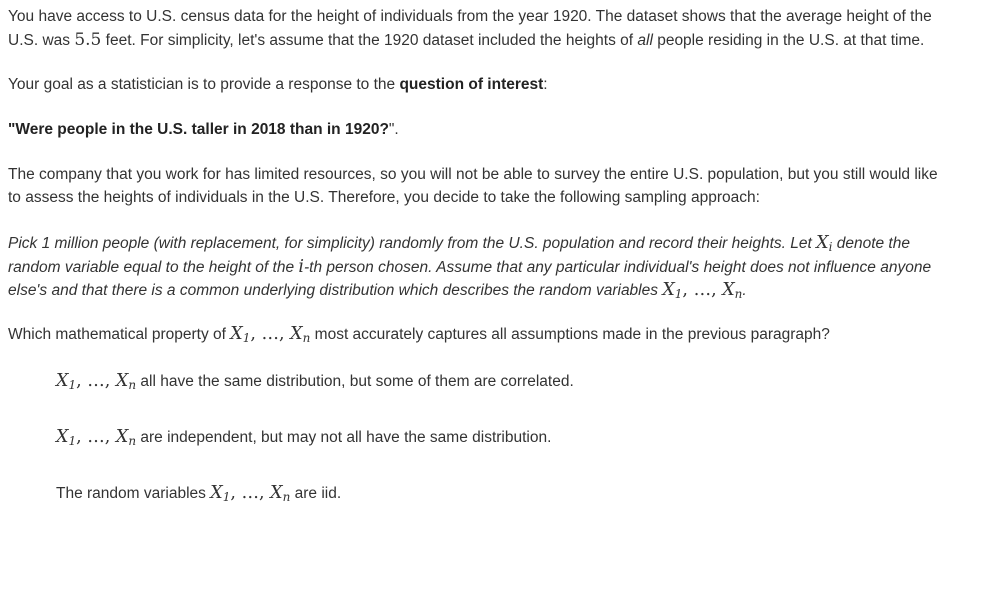 The image size is (984, 598). I want to click on sampling-text-4: ., so click(744, 290).